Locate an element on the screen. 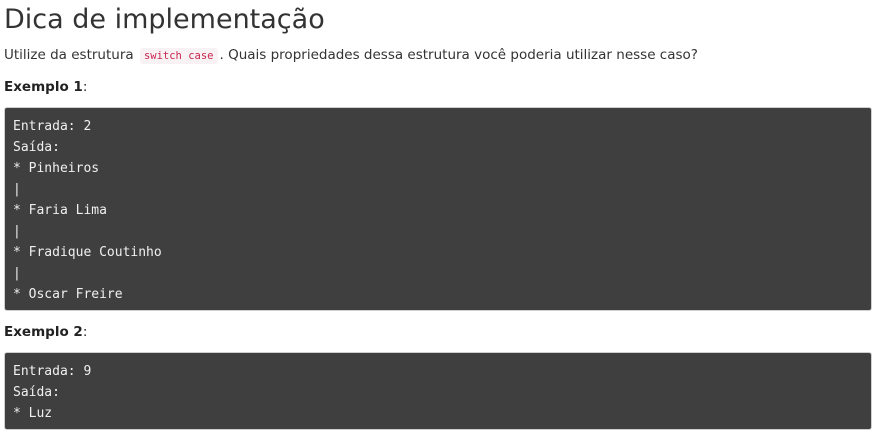  example-1-label: Exemplo 1: is located at coordinates (438, 87).